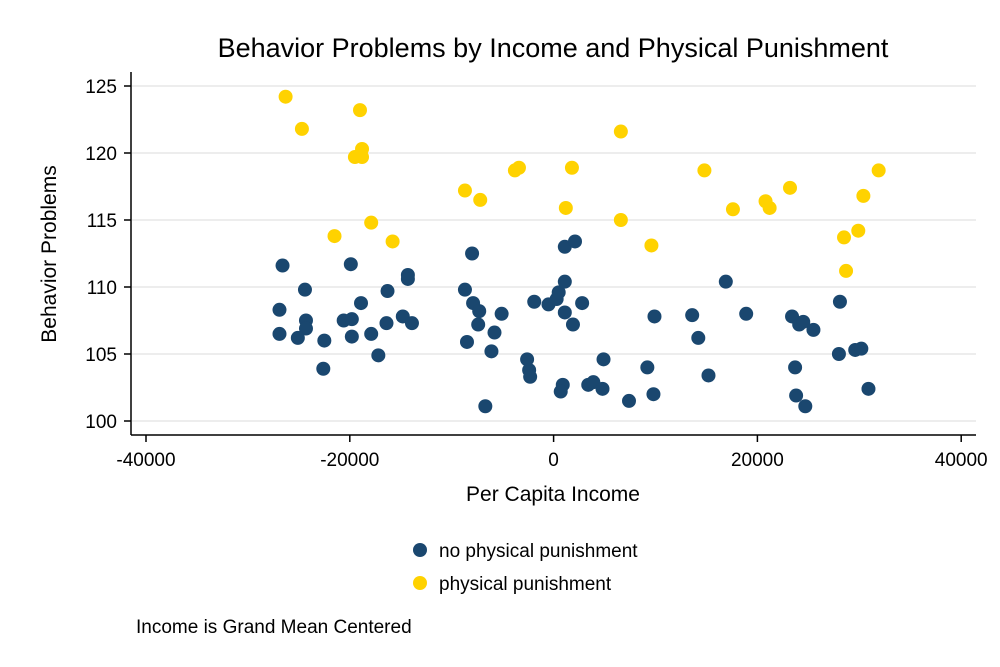 The width and height of the screenshot is (1000, 667). Describe the element at coordinates (525, 584) in the screenshot. I see `legend-label-physical-punishment: physical punishment` at that location.